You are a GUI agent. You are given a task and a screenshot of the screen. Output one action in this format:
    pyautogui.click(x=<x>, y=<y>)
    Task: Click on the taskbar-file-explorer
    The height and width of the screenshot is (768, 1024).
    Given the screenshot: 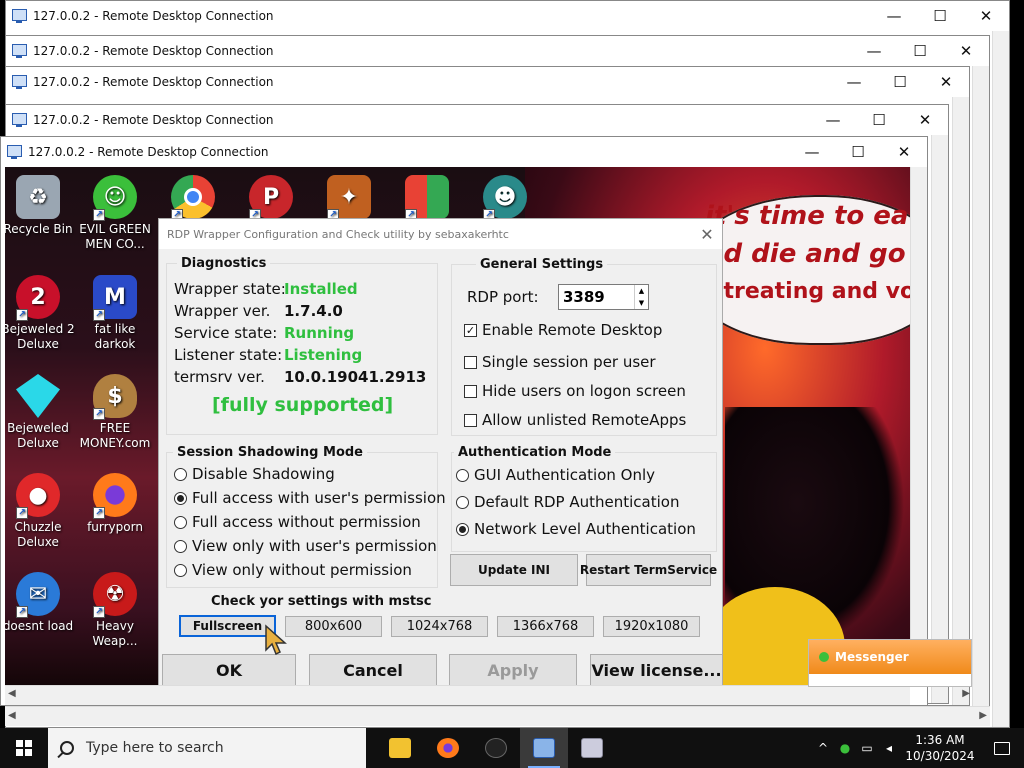 What is the action you would take?
    pyautogui.click(x=400, y=748)
    